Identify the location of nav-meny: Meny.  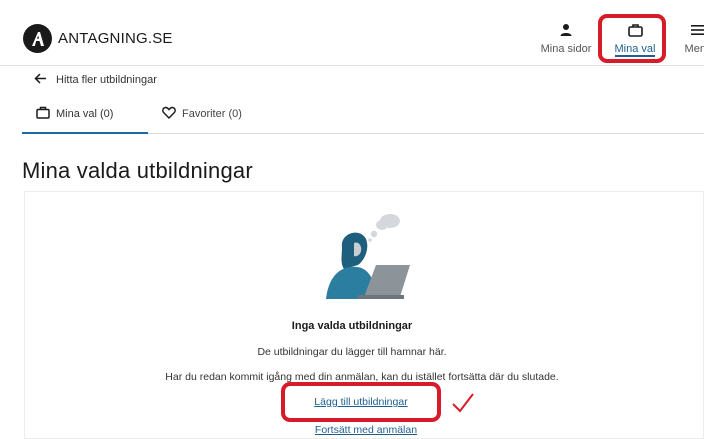
(691, 39).